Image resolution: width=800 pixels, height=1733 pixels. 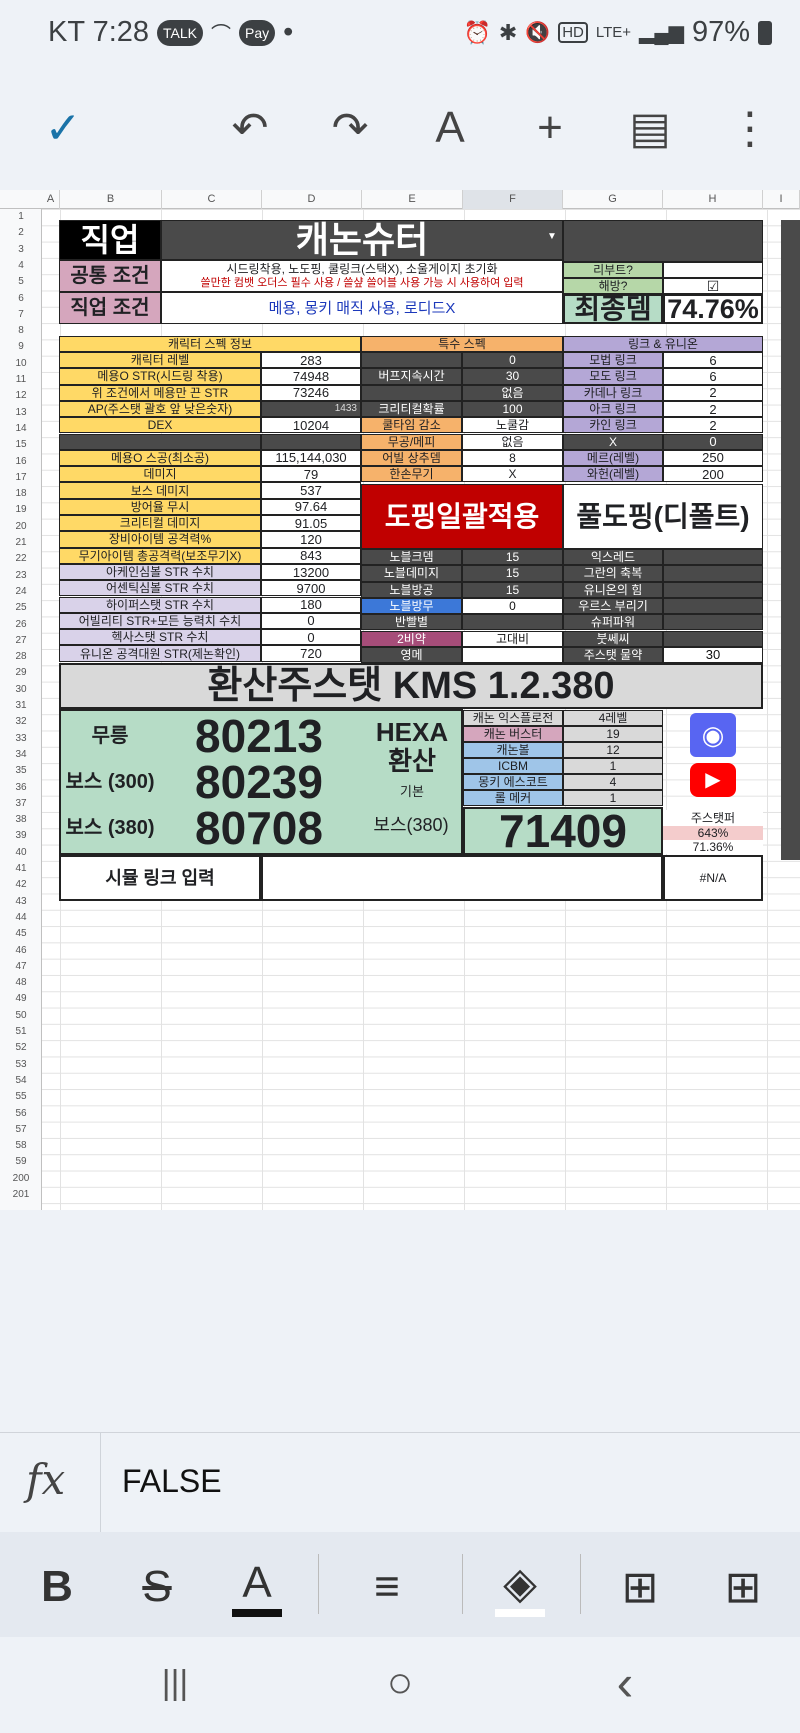 What do you see at coordinates (512, 474) in the screenshot?
I see `special-value: X` at bounding box center [512, 474].